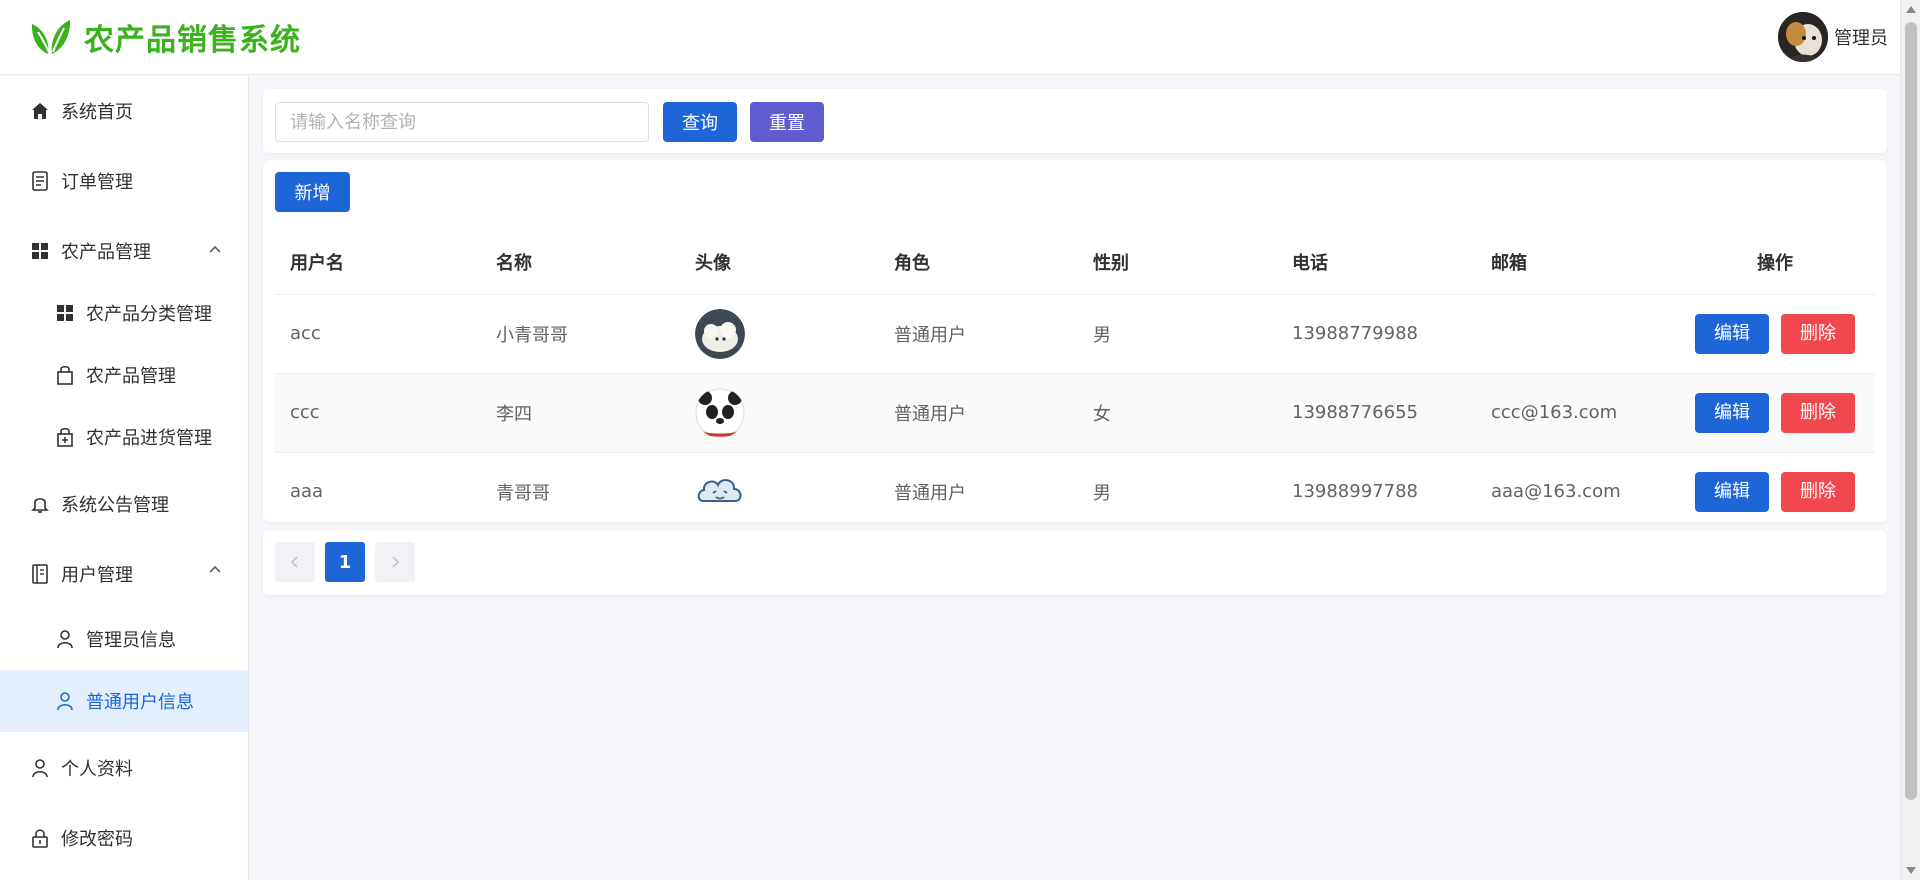  Describe the element at coordinates (97, 182) in the screenshot. I see `sidebar-item-label: 订单管理` at that location.